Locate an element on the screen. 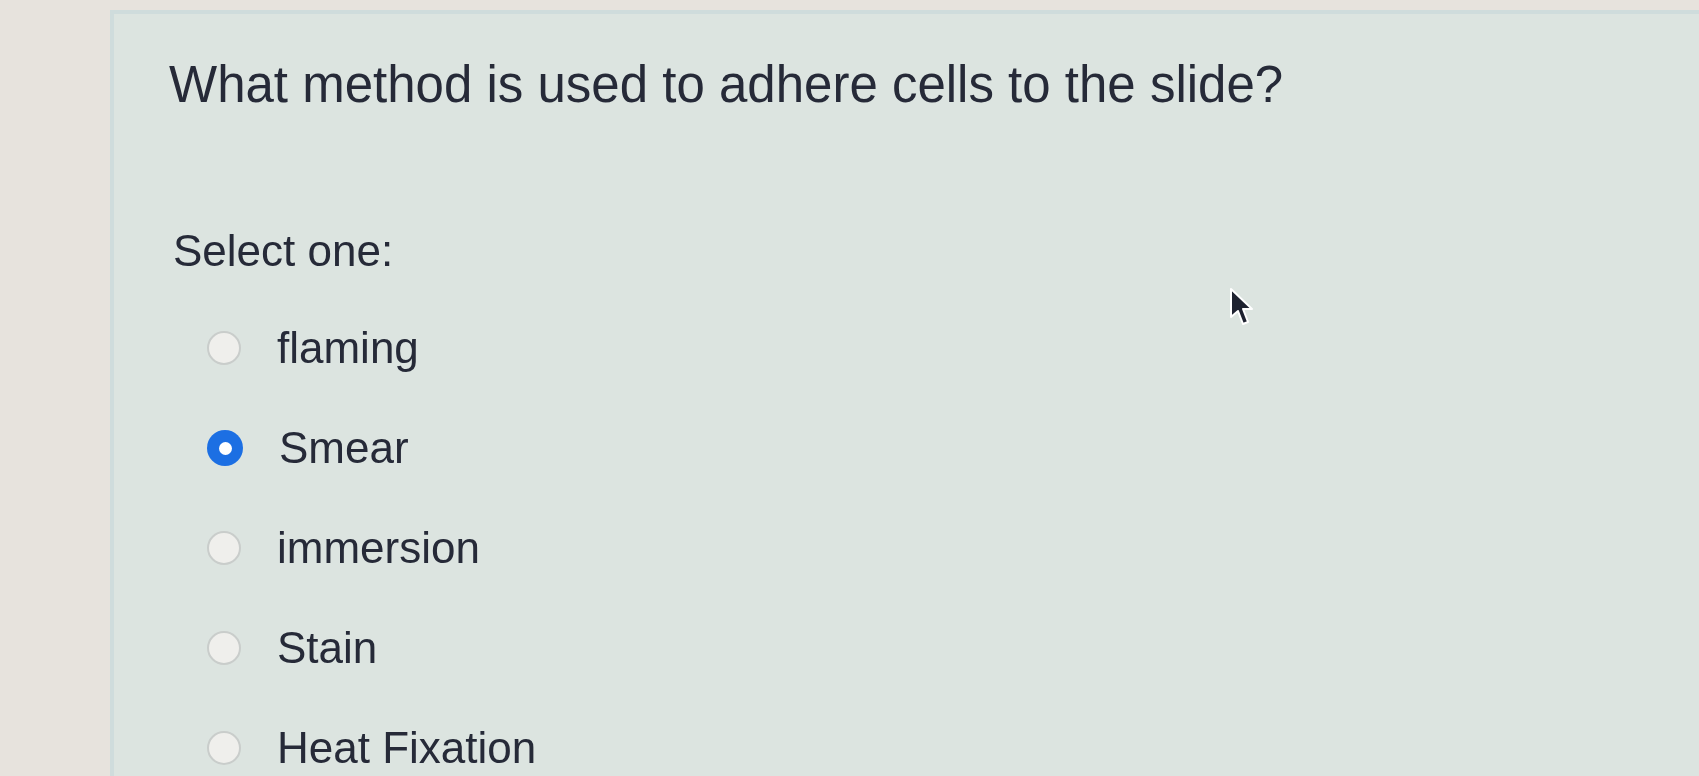 The height and width of the screenshot is (776, 1699). option-label: Stain is located at coordinates (327, 648).